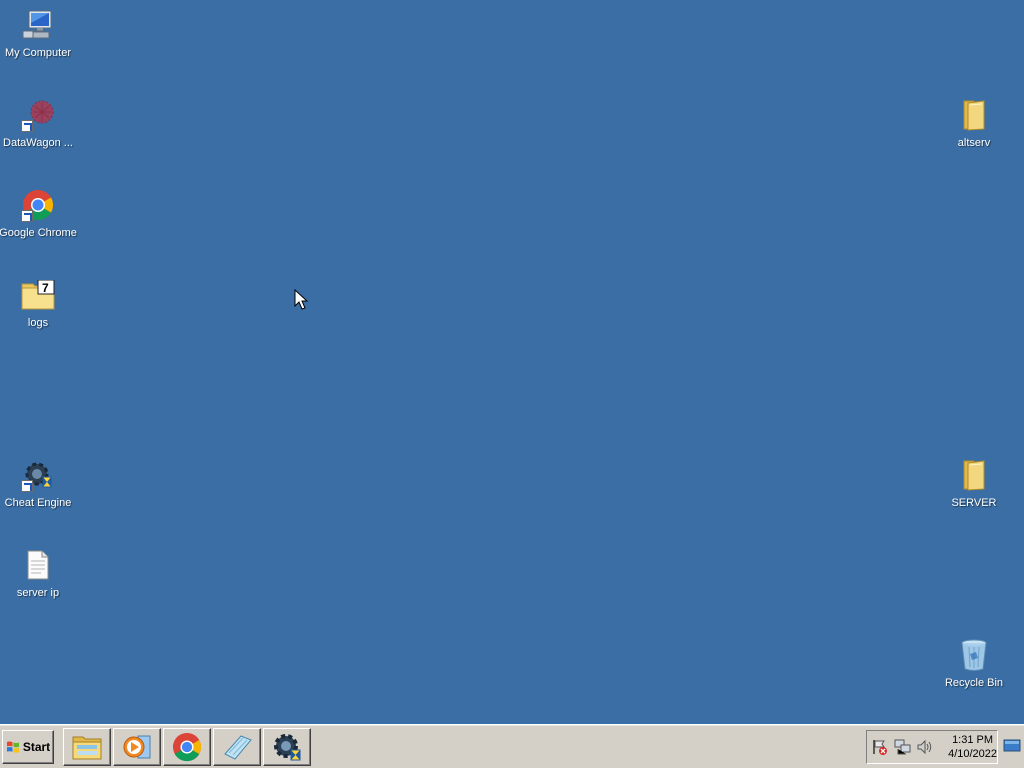 The width and height of the screenshot is (1024, 768). Describe the element at coordinates (512, 746) in the screenshot. I see `taskbar: Start 1:31 PM 4/10/2022` at that location.